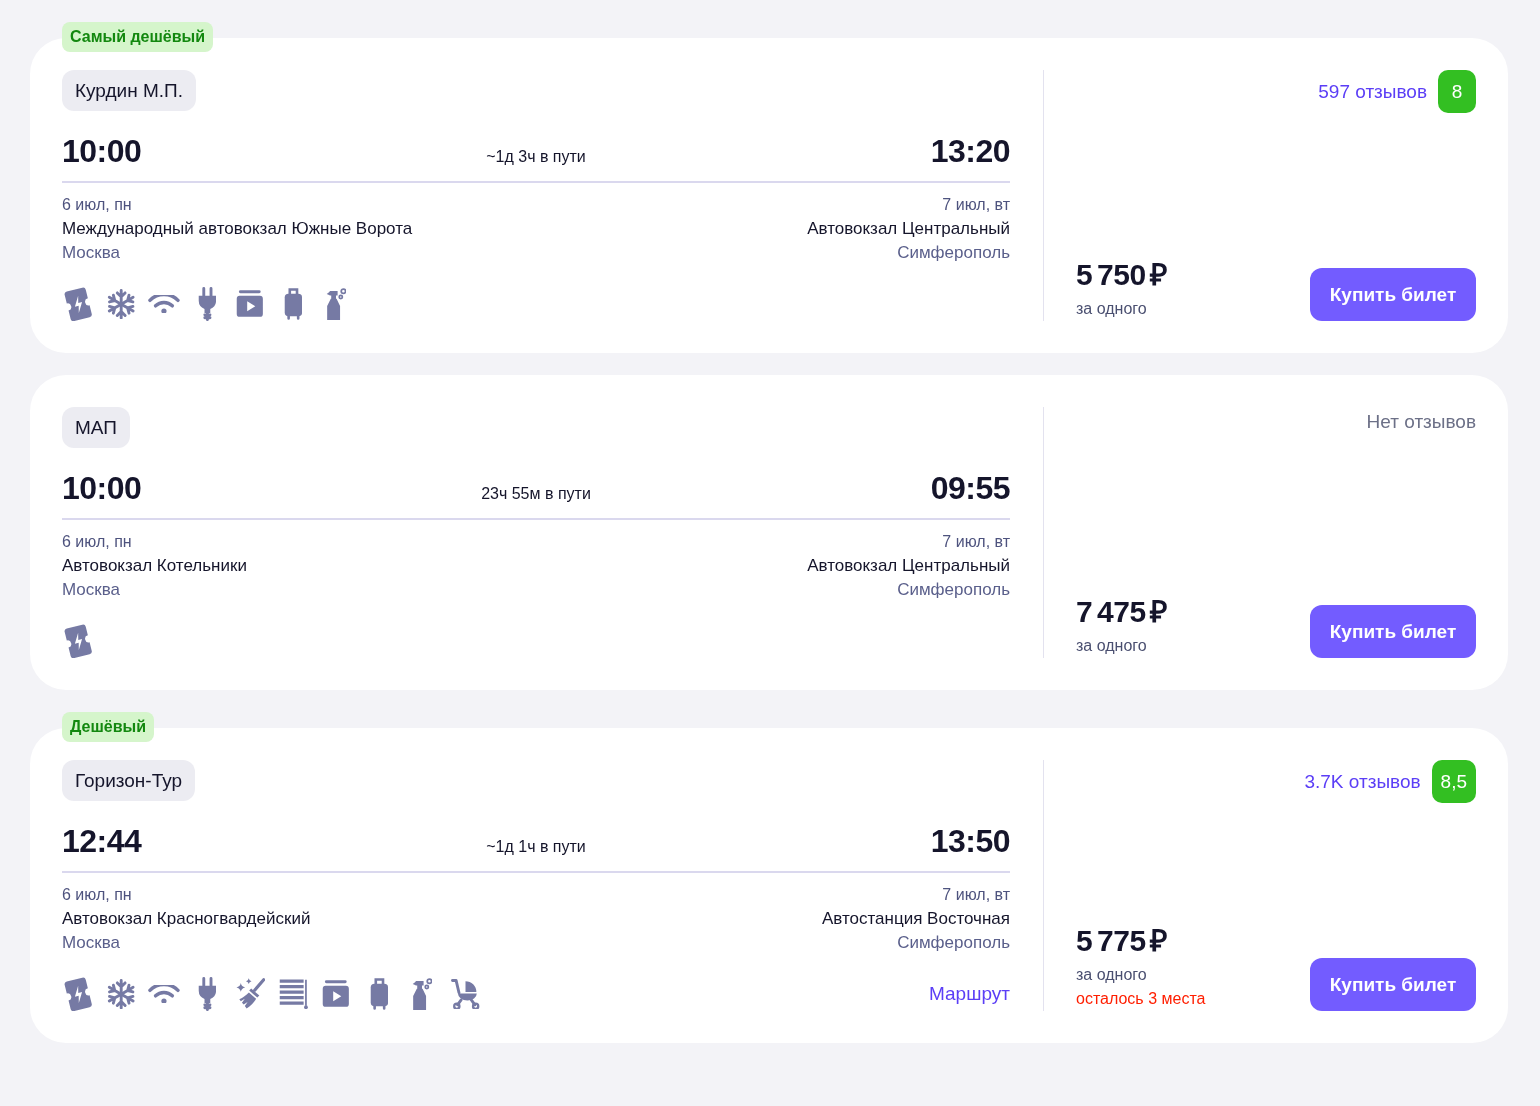  Describe the element at coordinates (536, 847) in the screenshot. I see `travel-duration: ~1д 1ч в пути` at that location.